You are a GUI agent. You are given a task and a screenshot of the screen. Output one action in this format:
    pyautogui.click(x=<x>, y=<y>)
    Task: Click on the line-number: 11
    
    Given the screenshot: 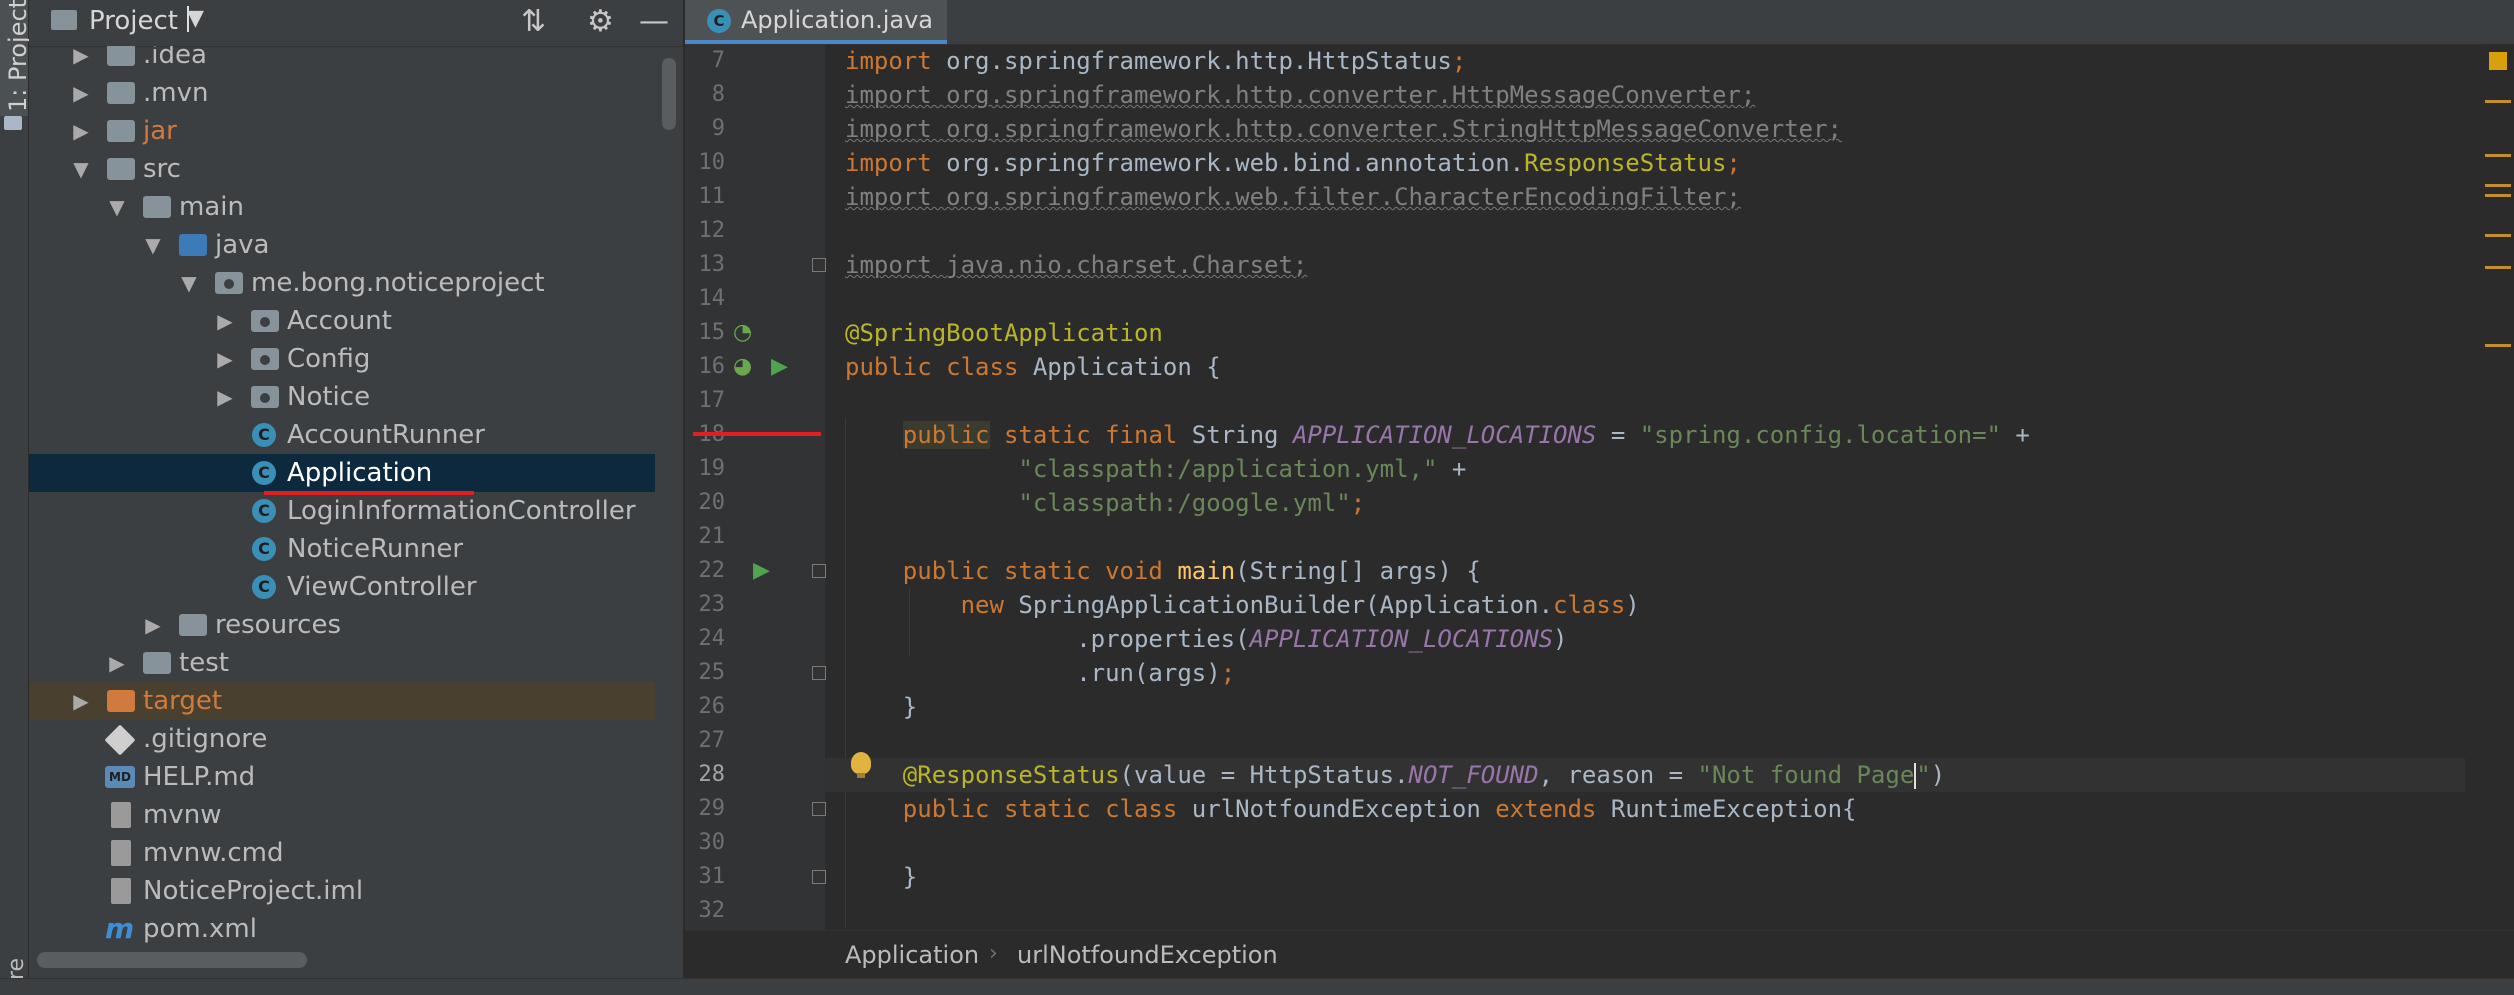 What is the action you would take?
    pyautogui.click(x=712, y=196)
    